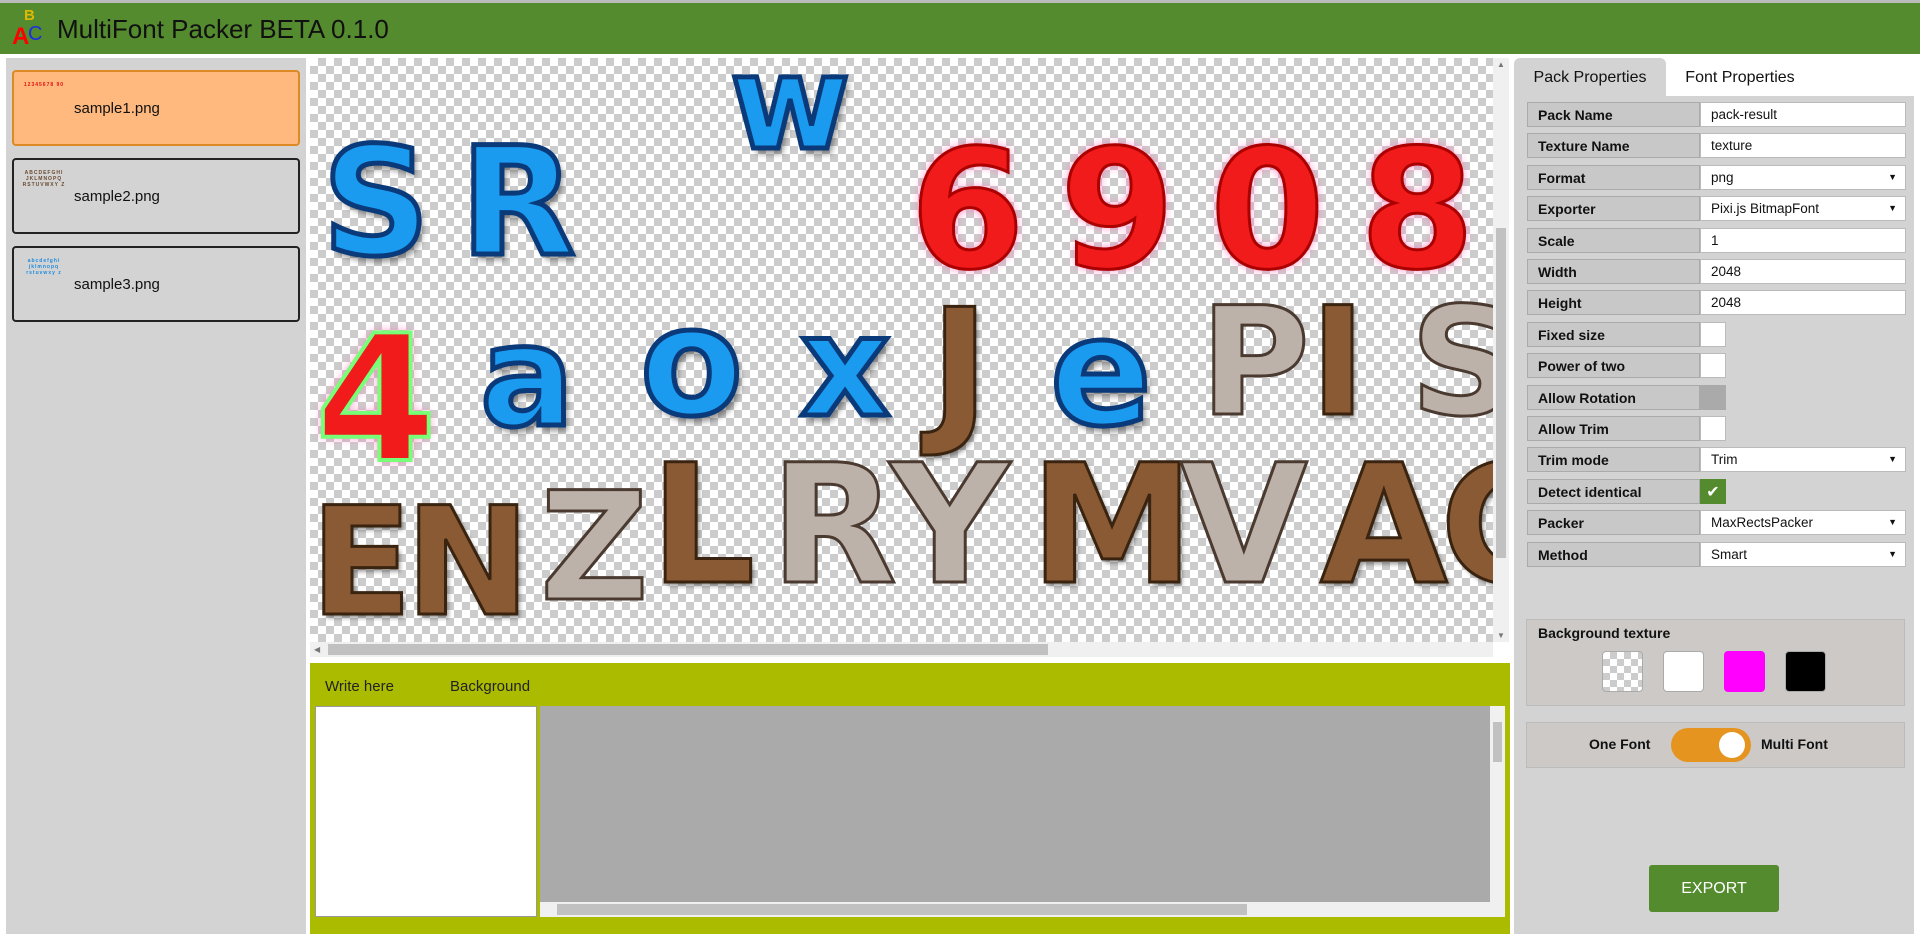 This screenshot has width=1920, height=941. Describe the element at coordinates (468, 559) in the screenshot. I see `glyph: N` at that location.